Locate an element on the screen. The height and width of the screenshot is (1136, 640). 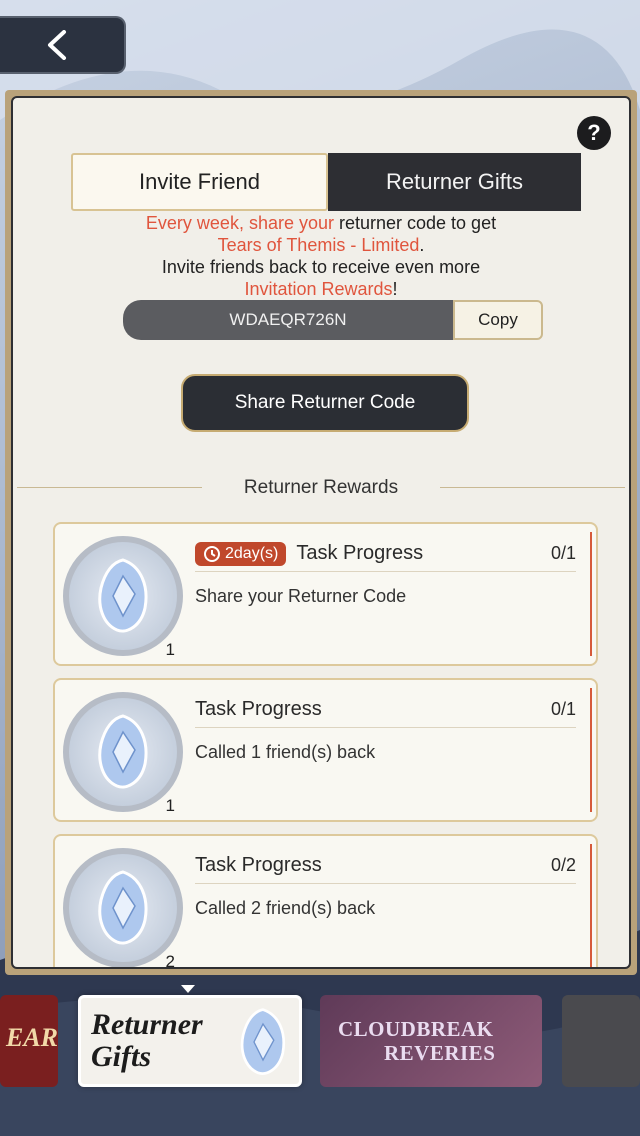
intro-text-1: returner code to get is located at coordinates (415, 223).